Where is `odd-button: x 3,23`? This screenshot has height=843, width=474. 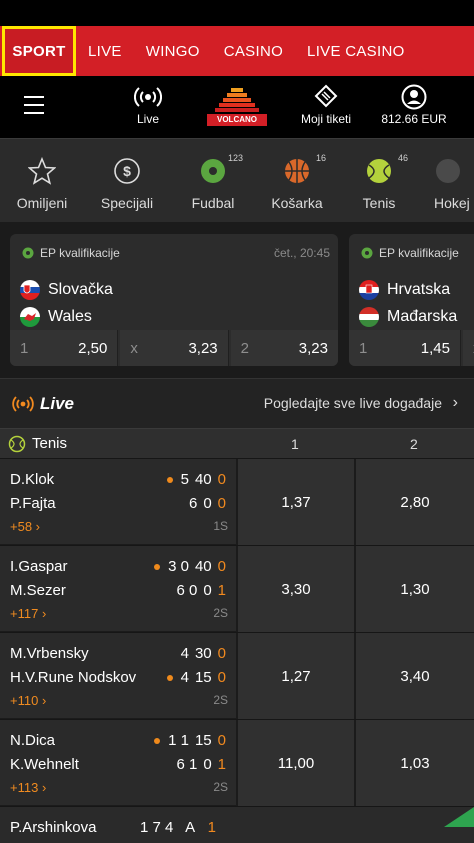 odd-button: x 3,23 is located at coordinates (174, 348).